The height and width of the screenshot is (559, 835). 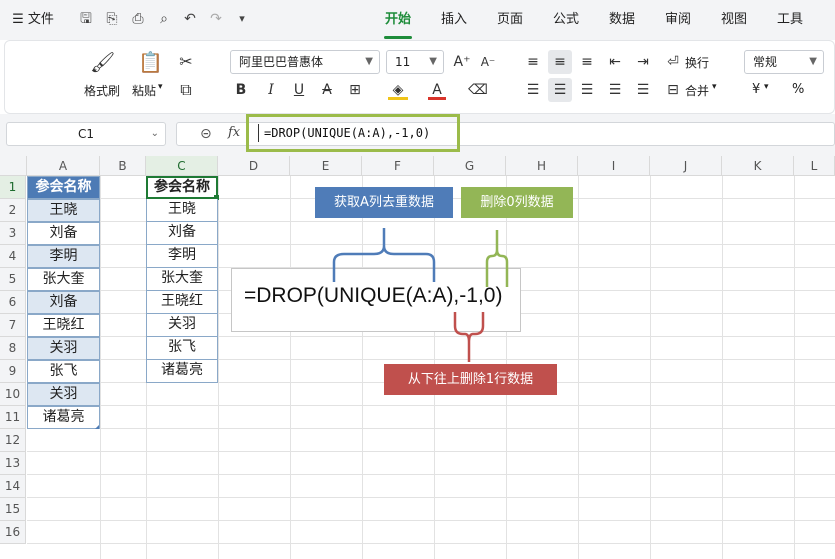 What do you see at coordinates (497, 258) in the screenshot?
I see `green-brace` at bounding box center [497, 258].